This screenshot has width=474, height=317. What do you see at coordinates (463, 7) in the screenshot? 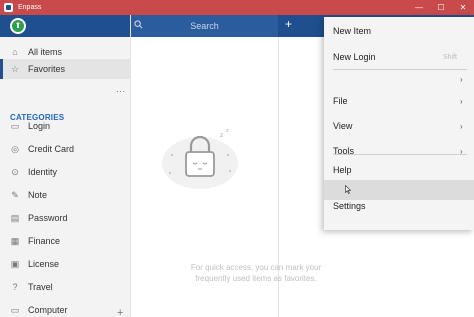
I see `close-button: ✕` at bounding box center [463, 7].